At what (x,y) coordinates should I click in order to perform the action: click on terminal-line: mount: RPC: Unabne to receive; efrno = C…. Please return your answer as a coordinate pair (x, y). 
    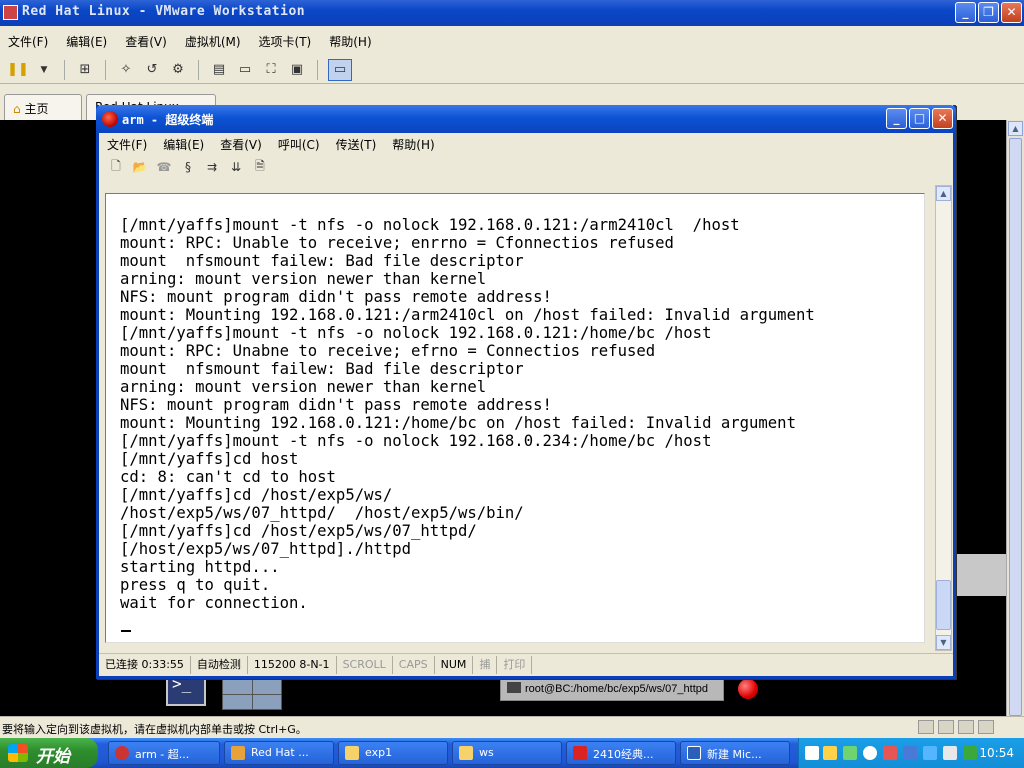
    Looking at the image, I should click on (388, 351).